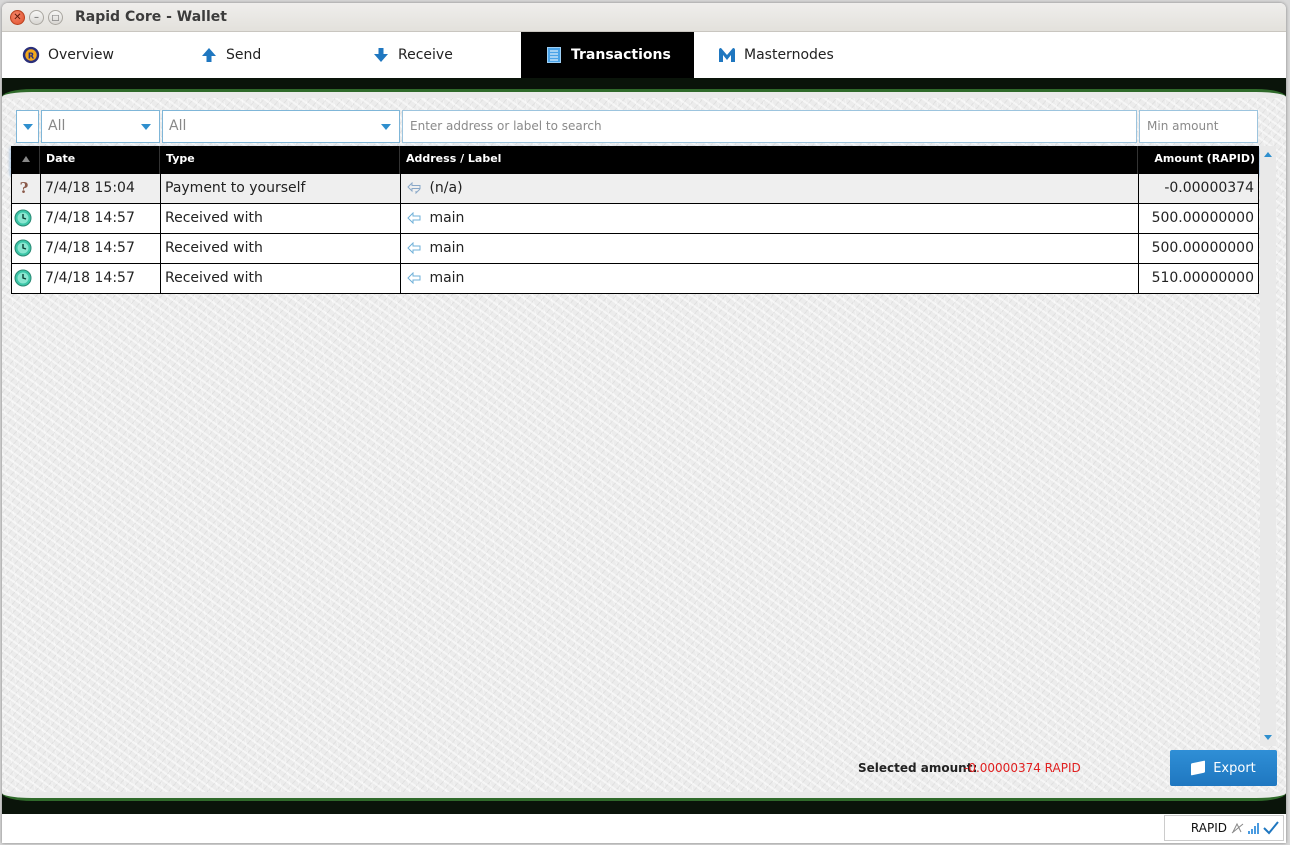 The width and height of the screenshot is (1290, 845). Describe the element at coordinates (1202, 278) in the screenshot. I see `row-amount: 510.00000000` at that location.